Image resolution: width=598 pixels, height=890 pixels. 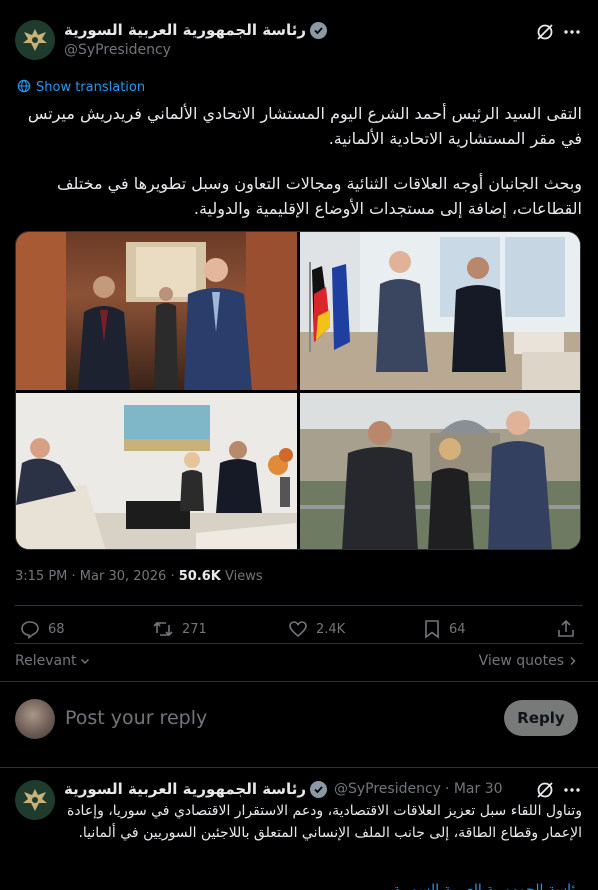 What do you see at coordinates (199, 576) in the screenshot?
I see `views-count: 50.6K` at bounding box center [199, 576].